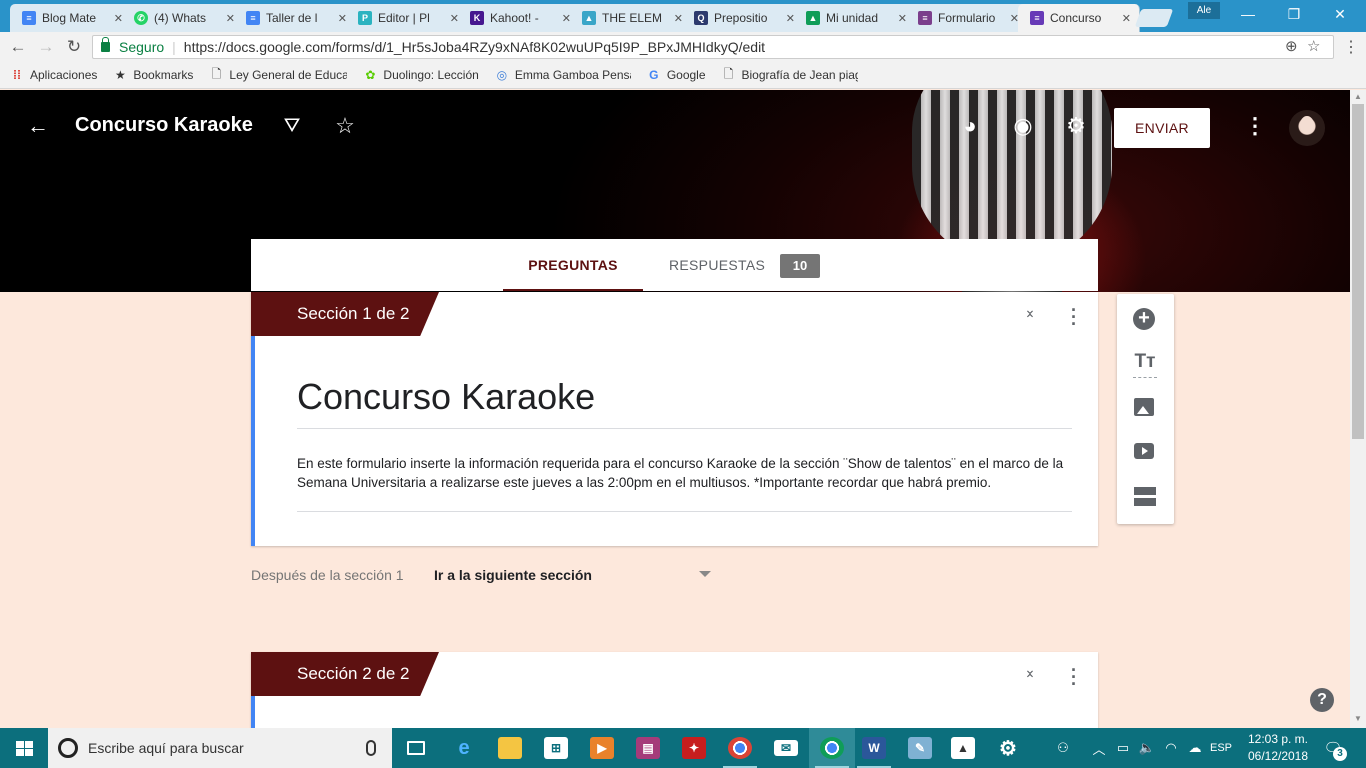 The width and height of the screenshot is (1366, 768). What do you see at coordinates (602, 748) in the screenshot?
I see `media-player-icon: ▶` at bounding box center [602, 748].